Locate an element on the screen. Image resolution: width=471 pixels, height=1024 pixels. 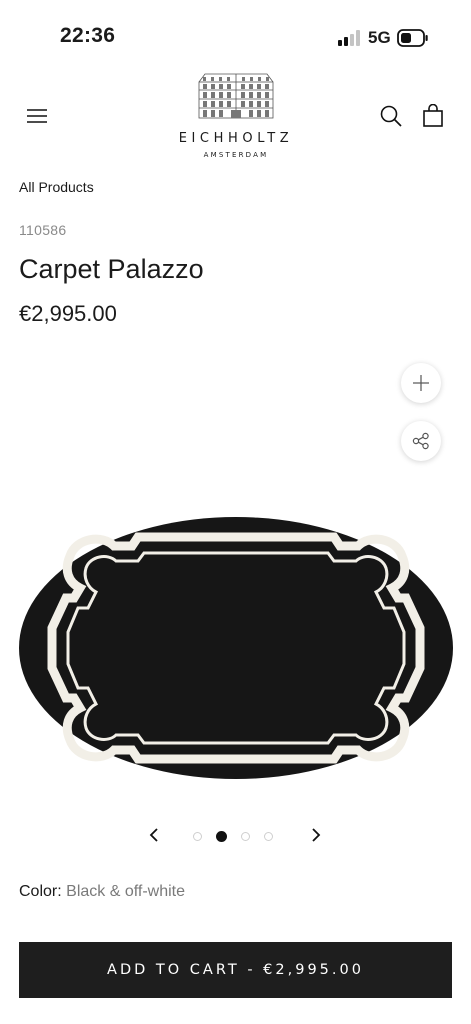
plus-icon is located at coordinates (421, 383).